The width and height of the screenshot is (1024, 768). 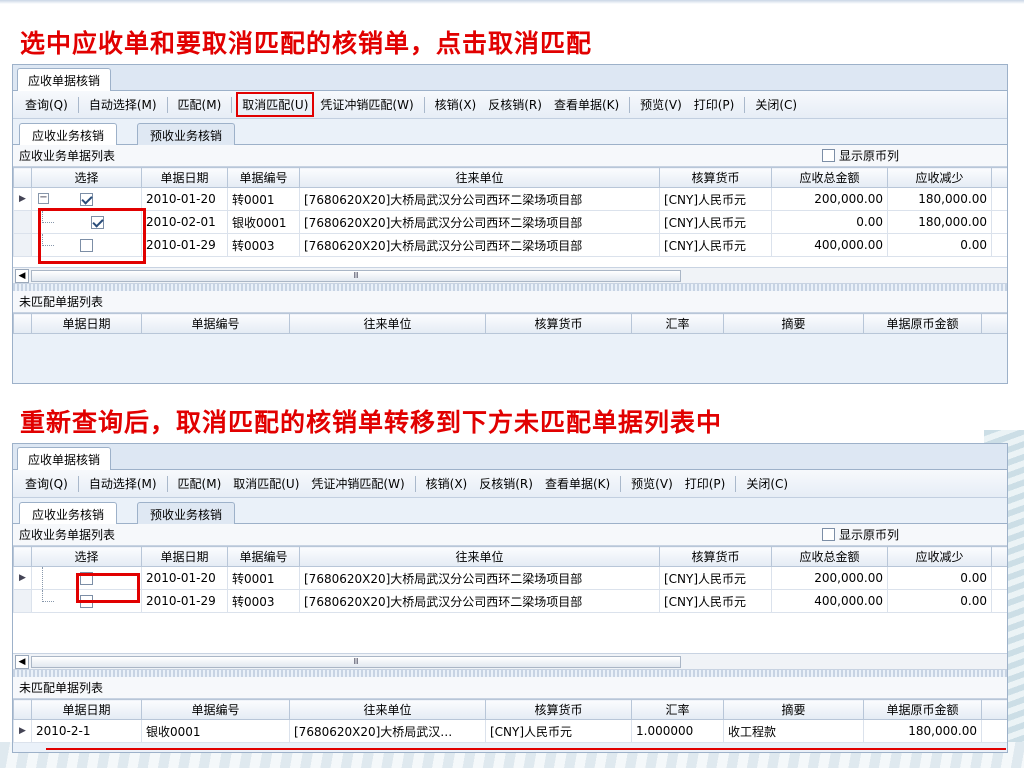 What do you see at coordinates (868, 156) in the screenshot?
I see `show-original-currency-label: 显示原币列` at bounding box center [868, 156].